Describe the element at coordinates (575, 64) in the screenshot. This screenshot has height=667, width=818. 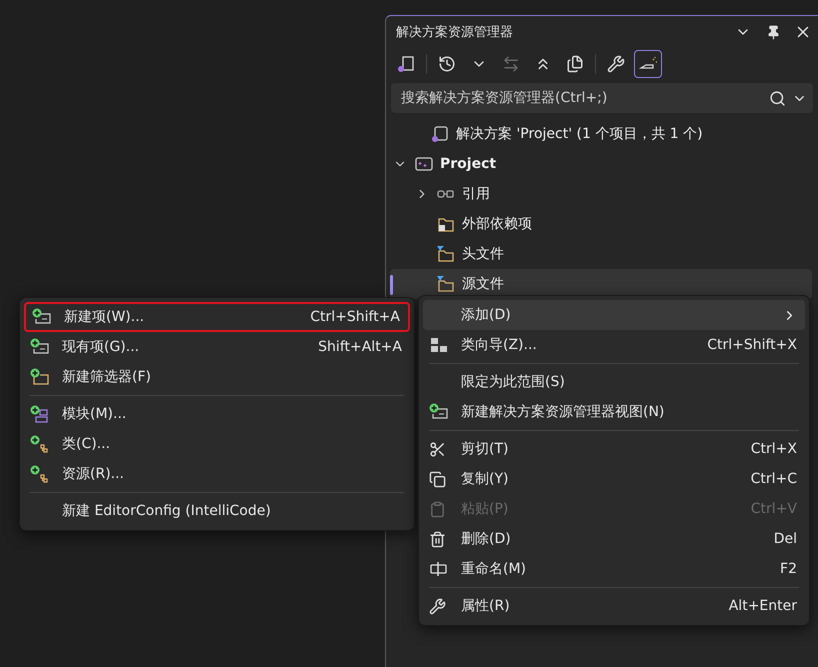
I see `copy-pages-icon` at that location.